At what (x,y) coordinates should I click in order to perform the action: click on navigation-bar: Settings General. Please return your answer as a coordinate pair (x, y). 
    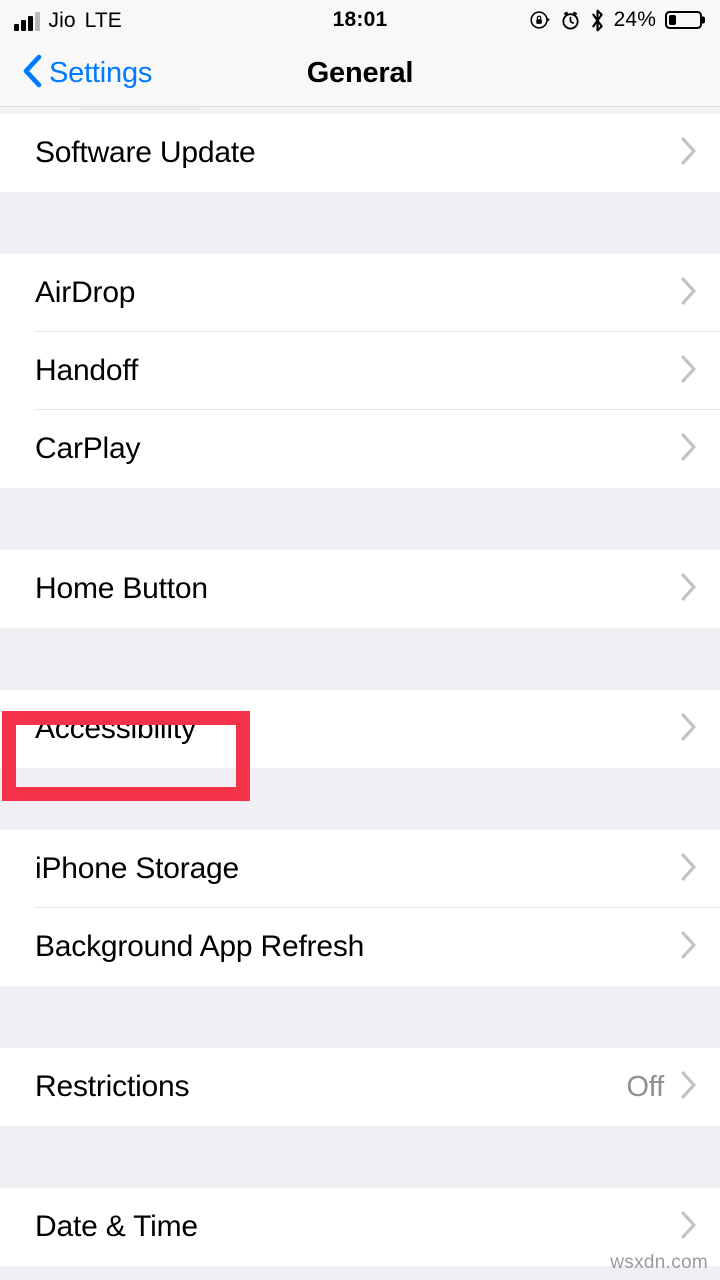
    Looking at the image, I should click on (360, 73).